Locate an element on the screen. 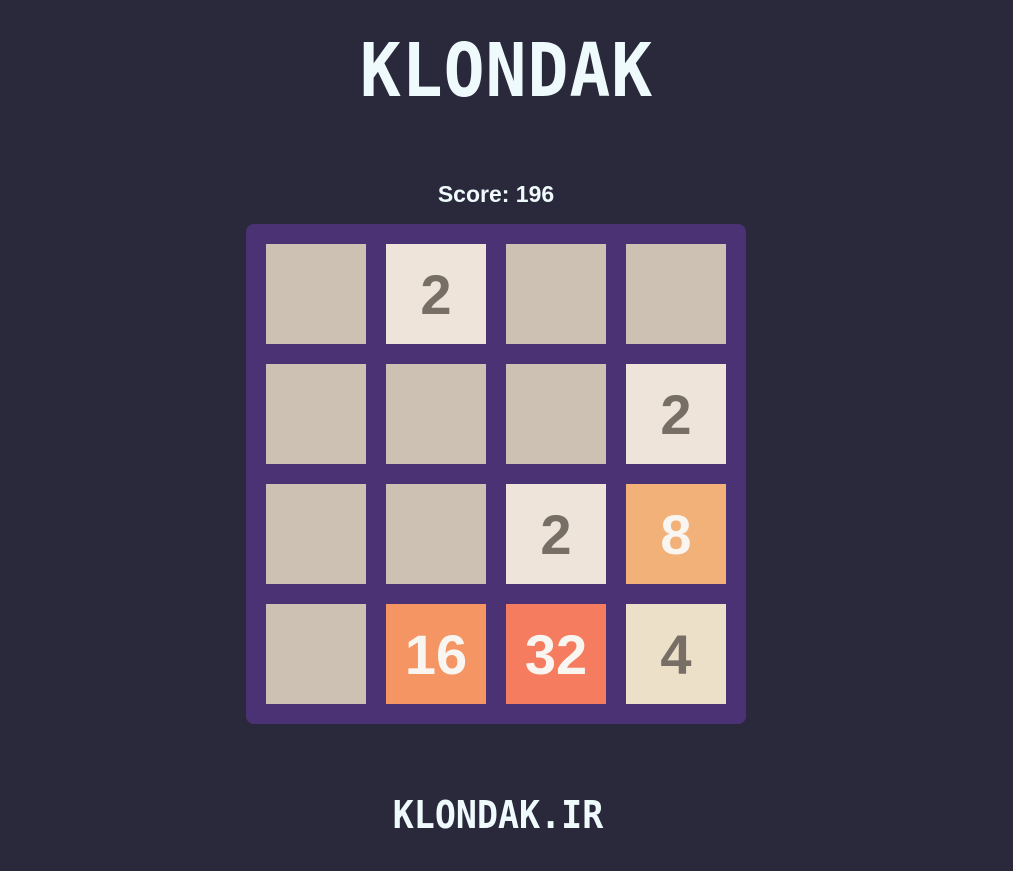 The image size is (1013, 871). tile-r1-c4 is located at coordinates (676, 294).